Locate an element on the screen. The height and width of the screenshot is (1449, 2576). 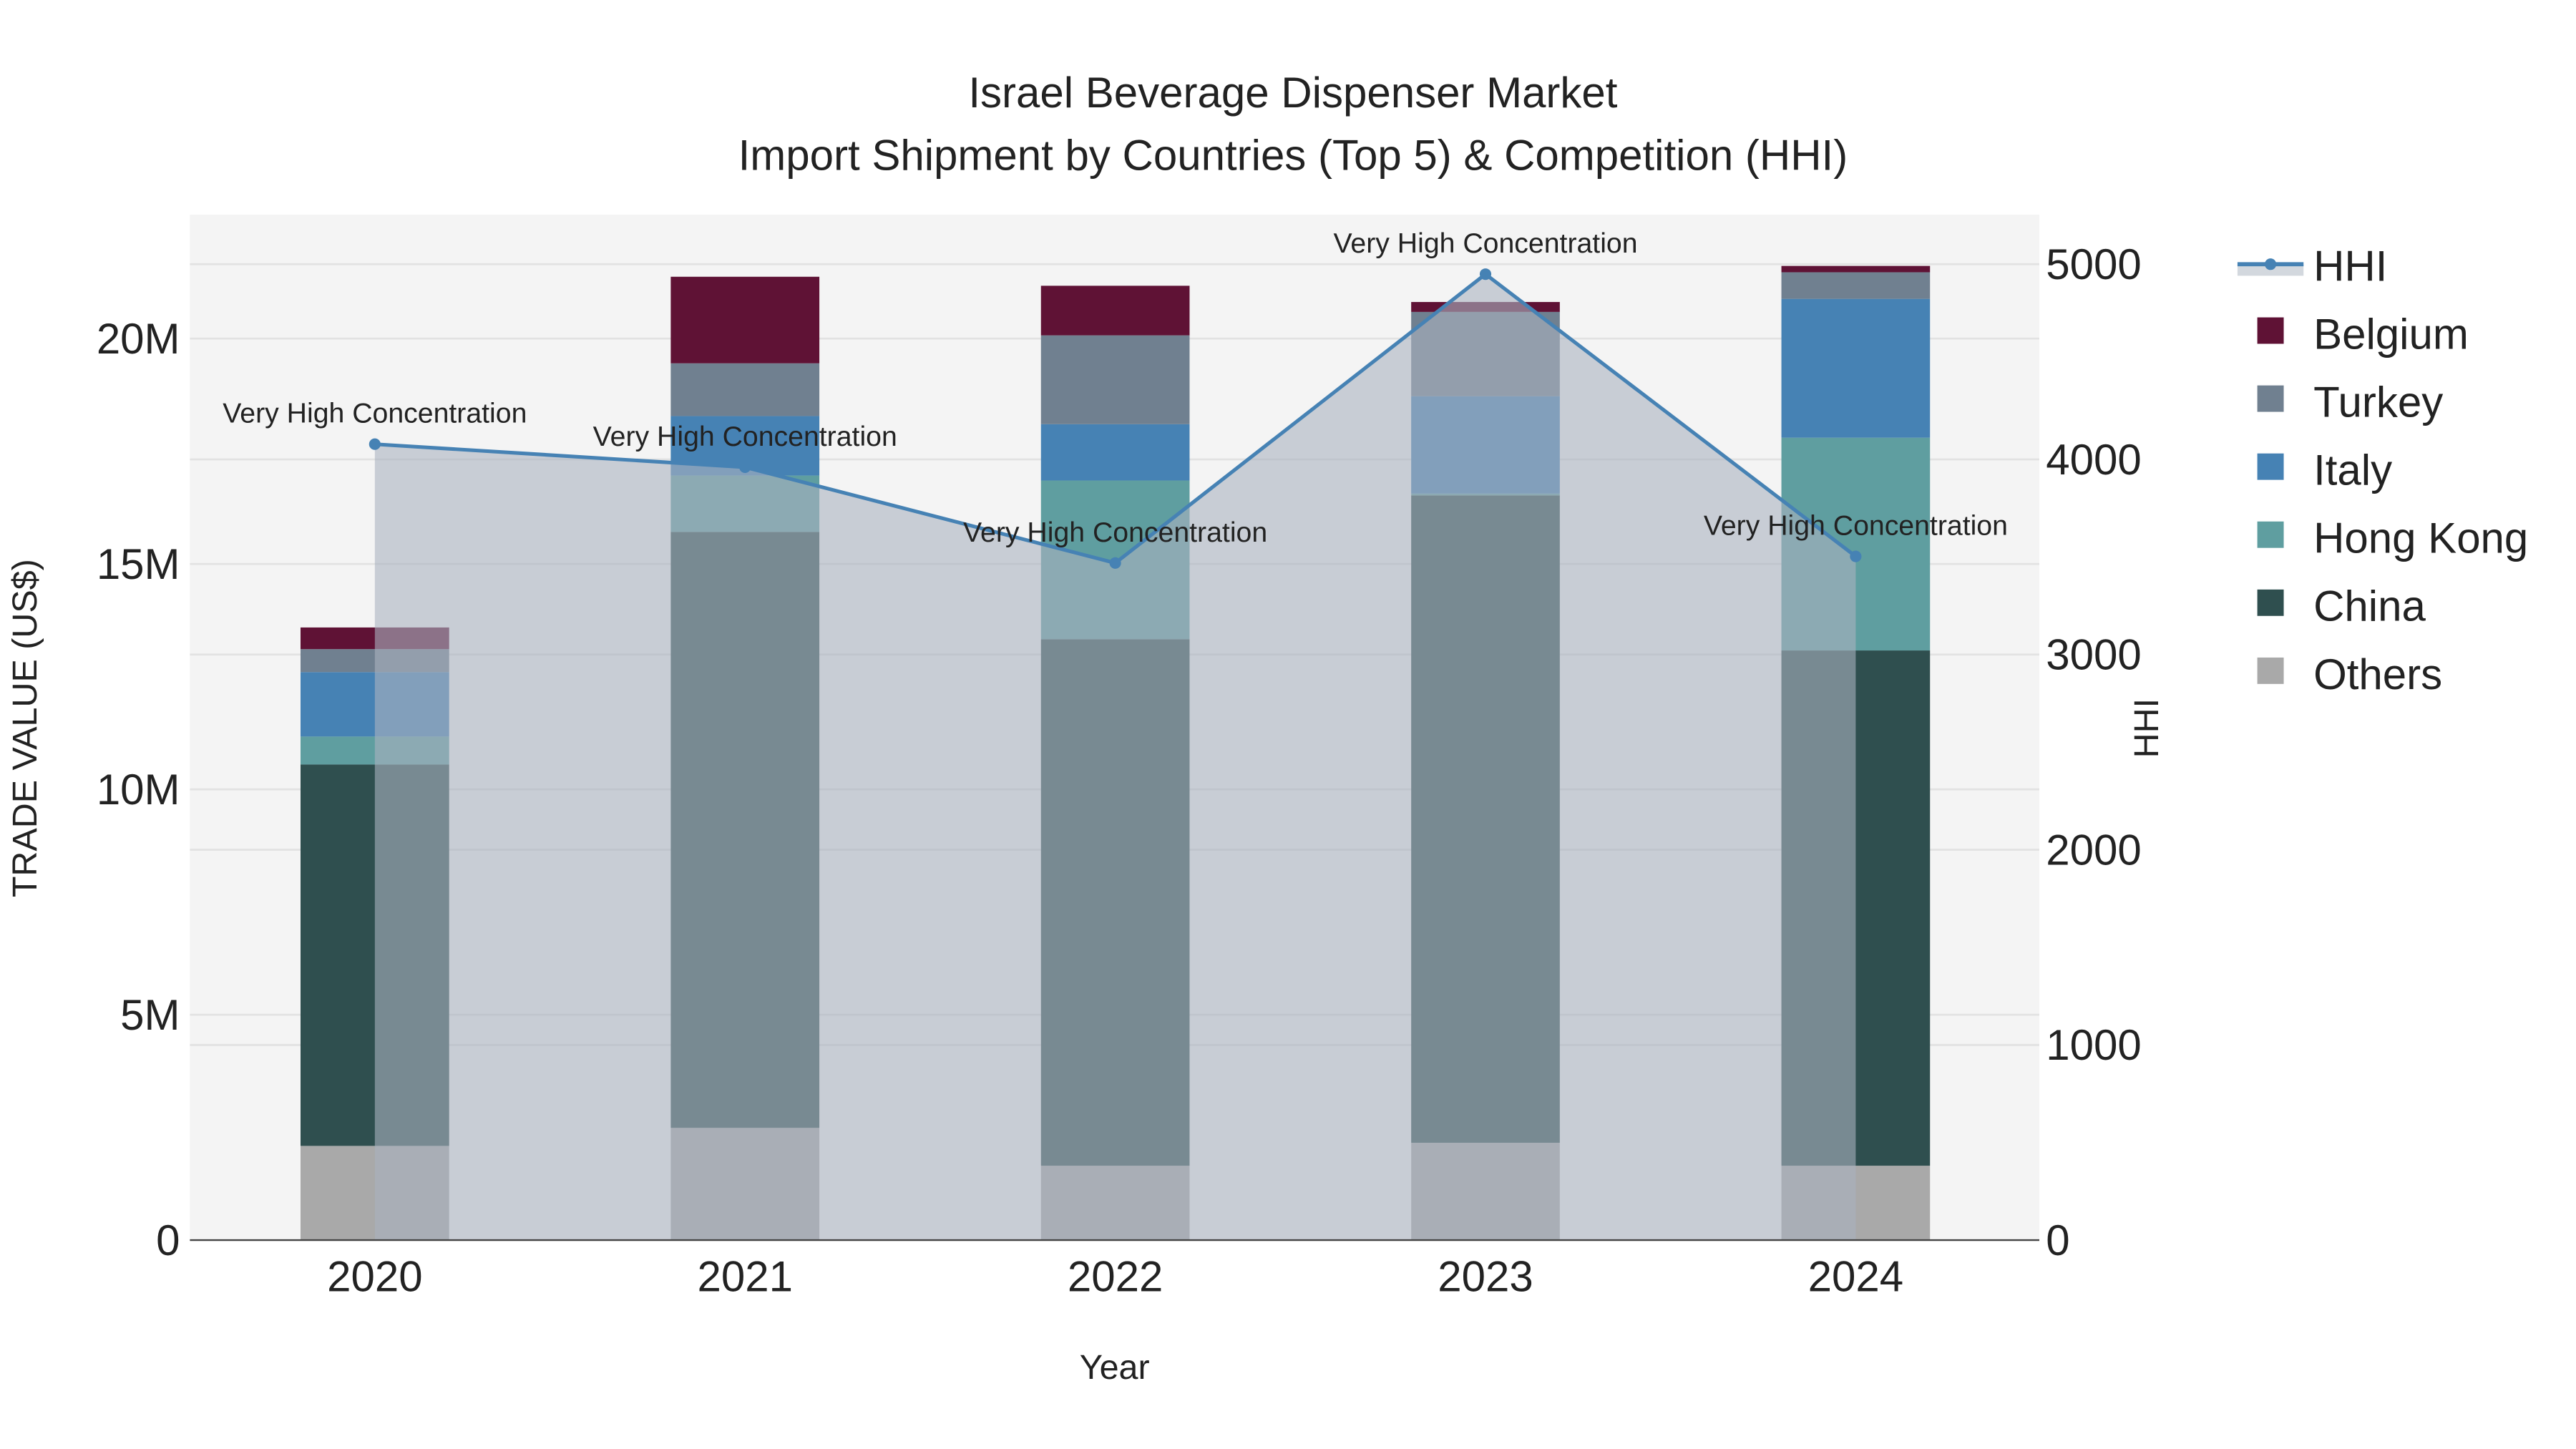
legend-swatch-china is located at coordinates (2270, 602).